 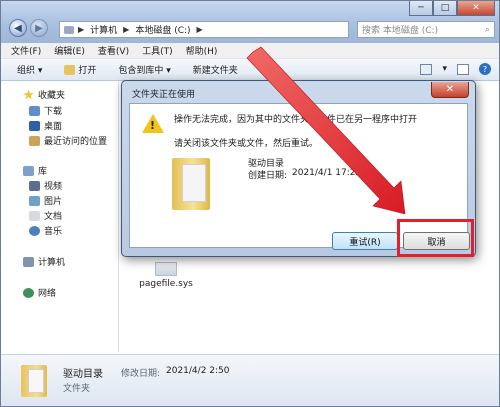 I want to click on document-icon, so click(x=34, y=215).